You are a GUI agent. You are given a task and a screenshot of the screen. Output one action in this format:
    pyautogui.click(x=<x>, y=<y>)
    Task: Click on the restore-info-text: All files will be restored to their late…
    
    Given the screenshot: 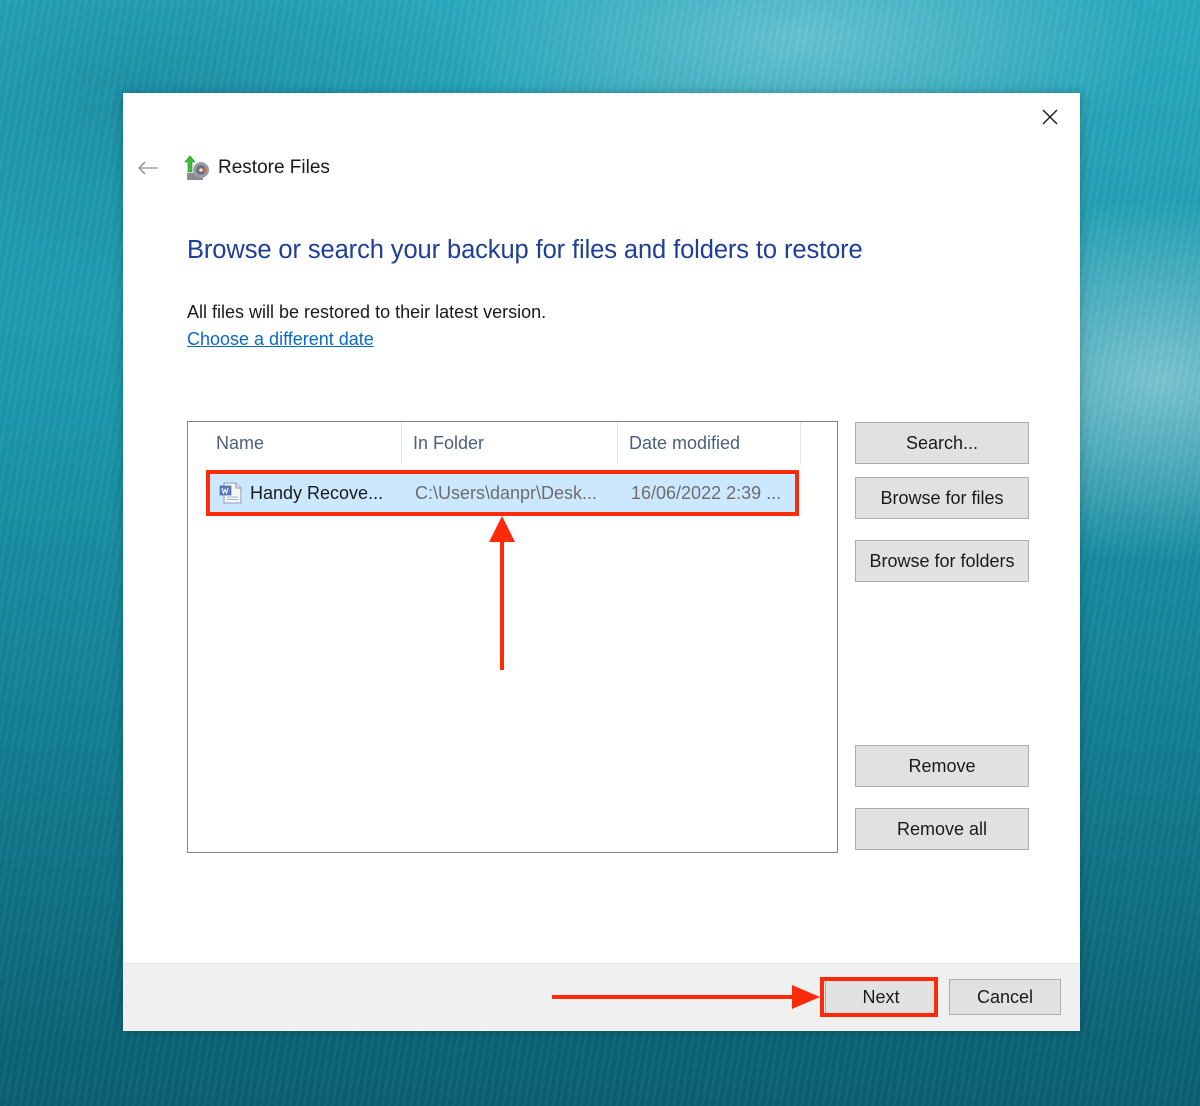 What is the action you would take?
    pyautogui.click(x=367, y=312)
    